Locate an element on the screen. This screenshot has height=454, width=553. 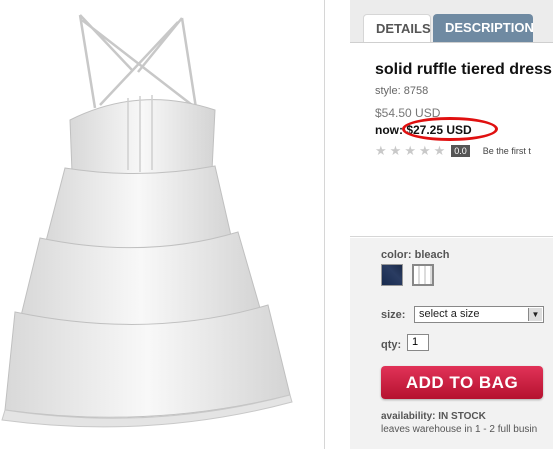
first-review-link: Be the first t is located at coordinates (507, 151).